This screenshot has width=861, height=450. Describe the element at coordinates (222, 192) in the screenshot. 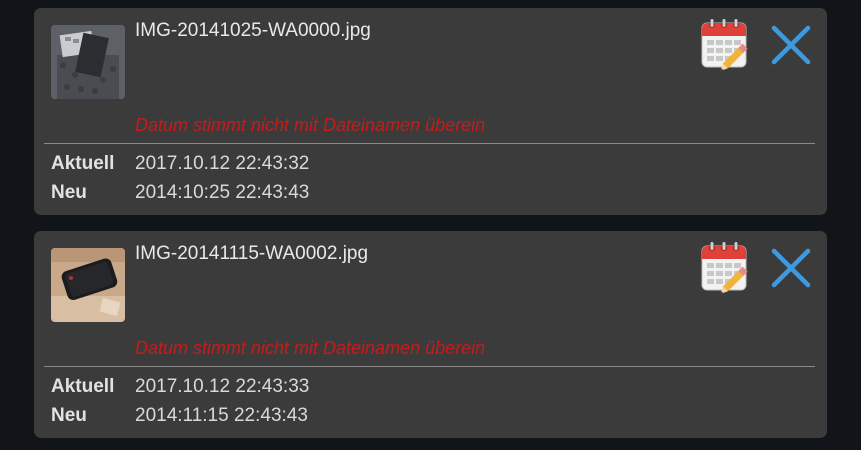

I see `new-date-value: 2014:10:25 22:43:43` at that location.